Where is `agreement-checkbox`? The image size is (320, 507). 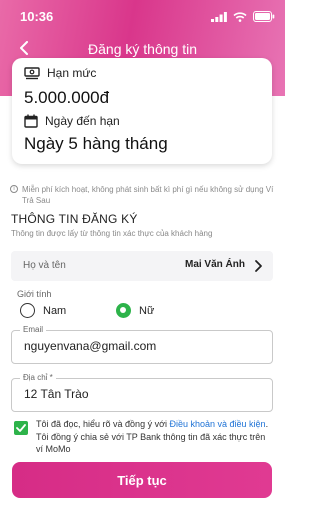
agreement-checkbox is located at coordinates (21, 428).